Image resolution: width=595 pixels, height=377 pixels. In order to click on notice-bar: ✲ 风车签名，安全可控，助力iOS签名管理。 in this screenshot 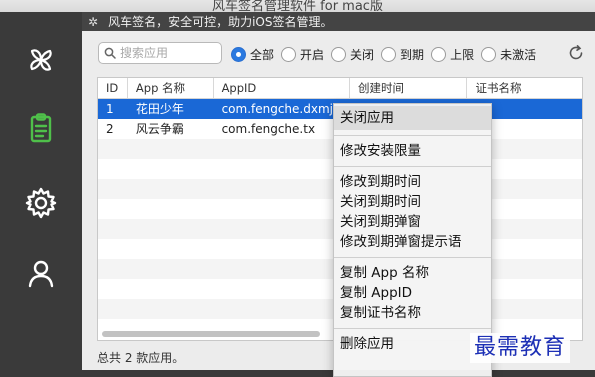, I will do `click(338, 21)`.